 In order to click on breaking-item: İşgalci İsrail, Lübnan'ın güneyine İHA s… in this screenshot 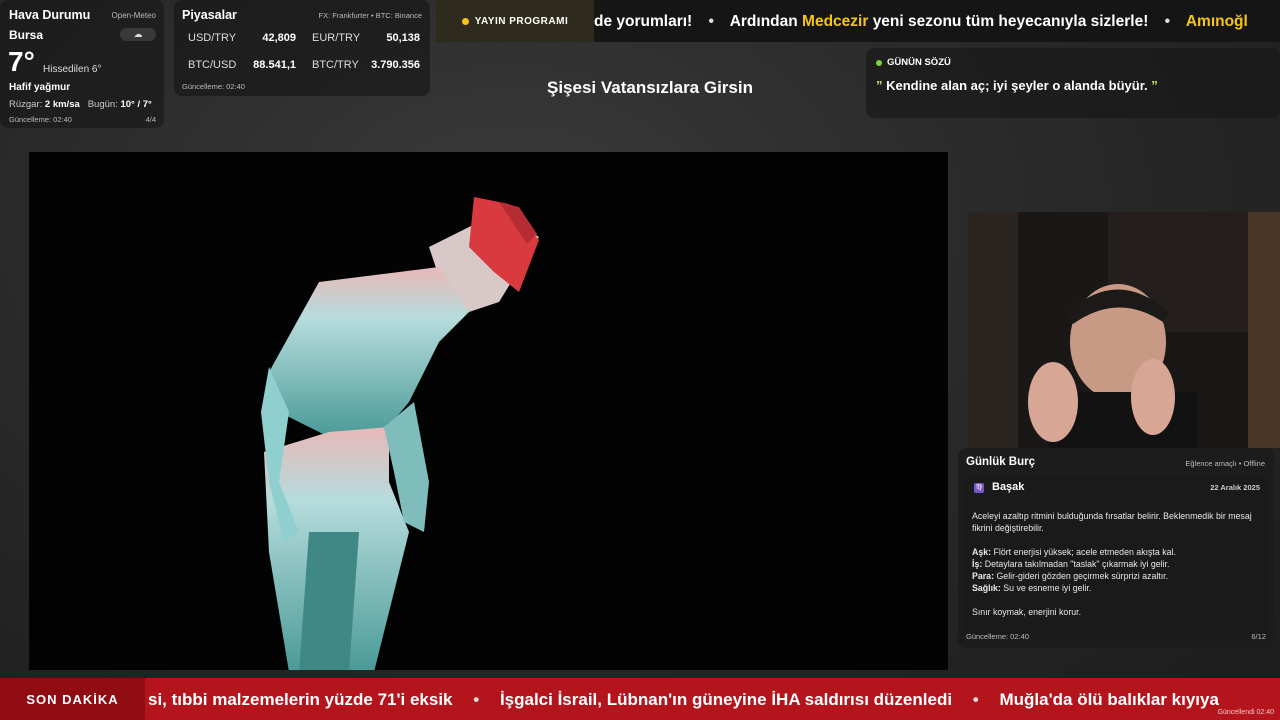, I will do `click(726, 699)`.